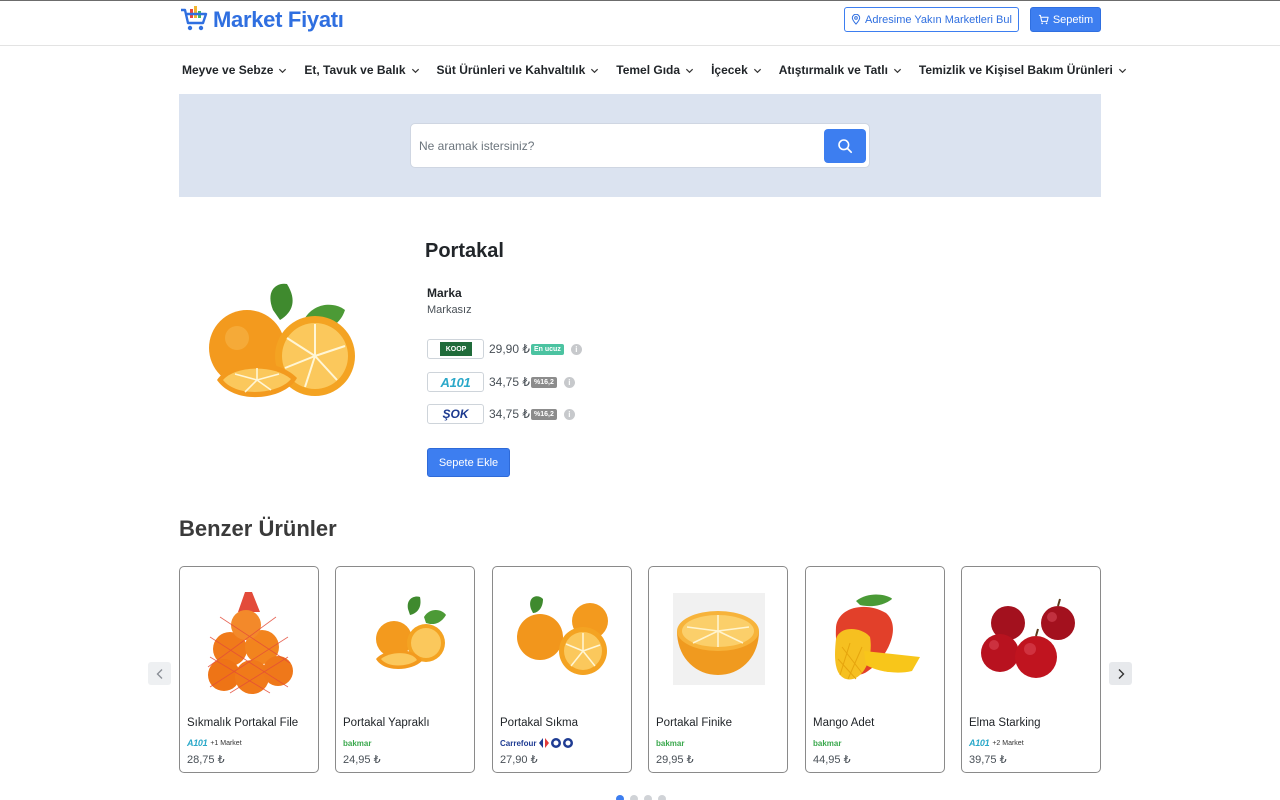  Describe the element at coordinates (226, 743) in the screenshot. I see `extra-markets-count: +1 Market` at that location.